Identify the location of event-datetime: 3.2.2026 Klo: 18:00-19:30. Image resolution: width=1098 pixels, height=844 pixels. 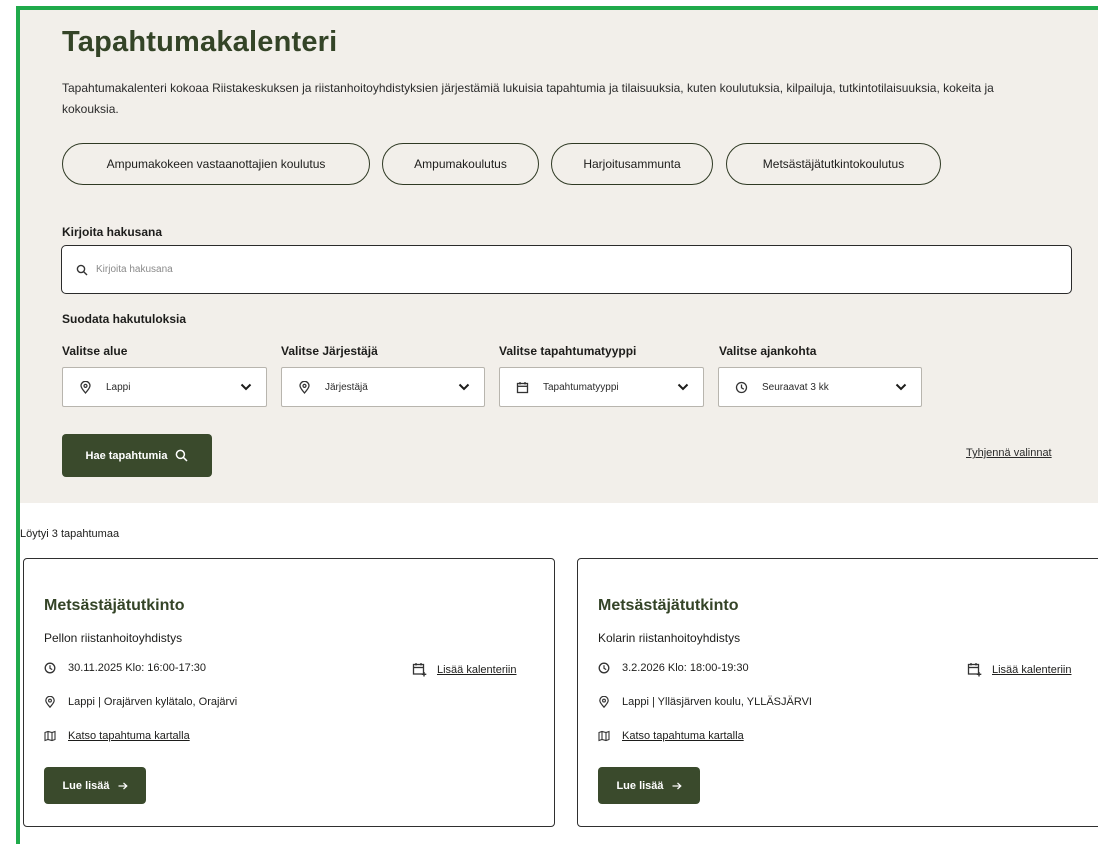
(685, 668).